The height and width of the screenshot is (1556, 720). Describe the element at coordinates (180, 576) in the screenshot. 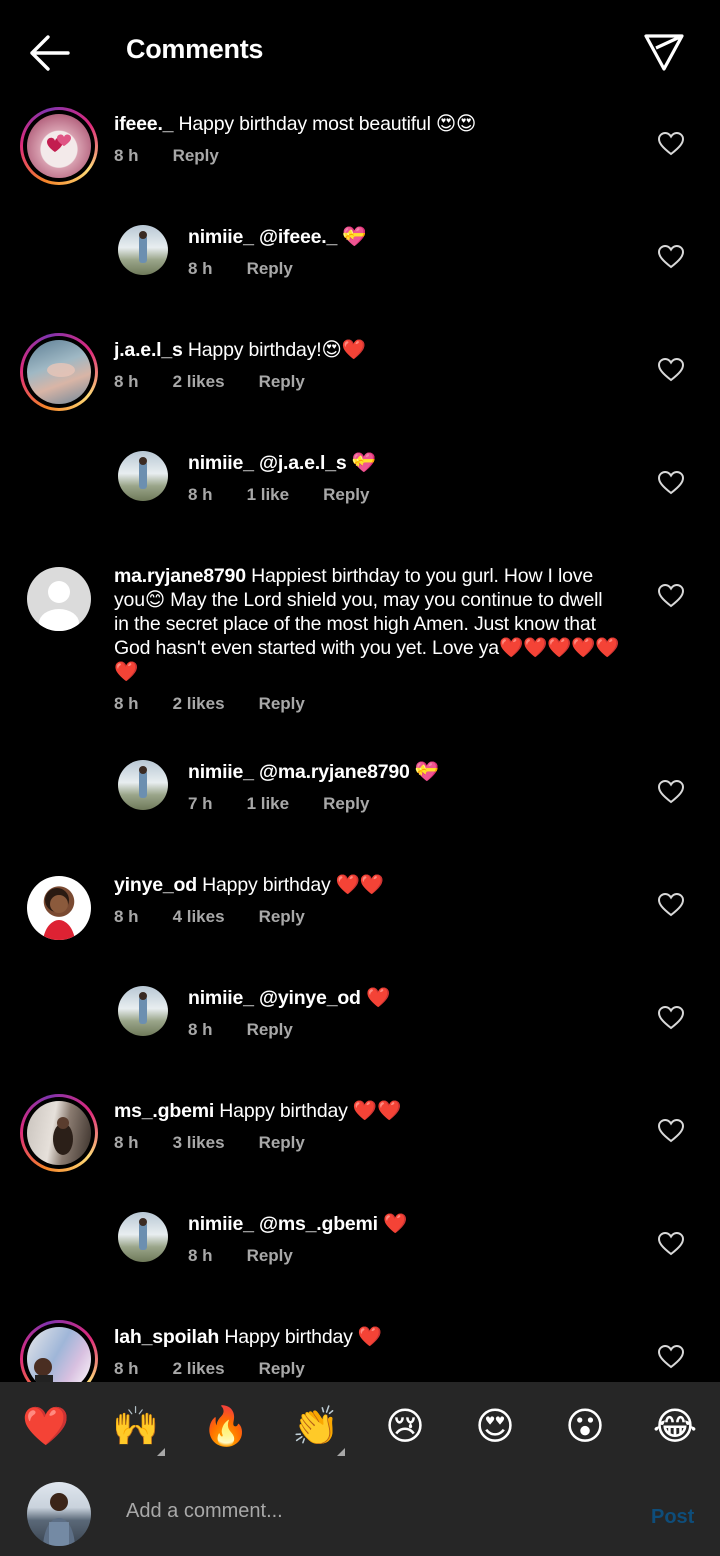

I see `comment-username: ma.ryjane8790` at that location.